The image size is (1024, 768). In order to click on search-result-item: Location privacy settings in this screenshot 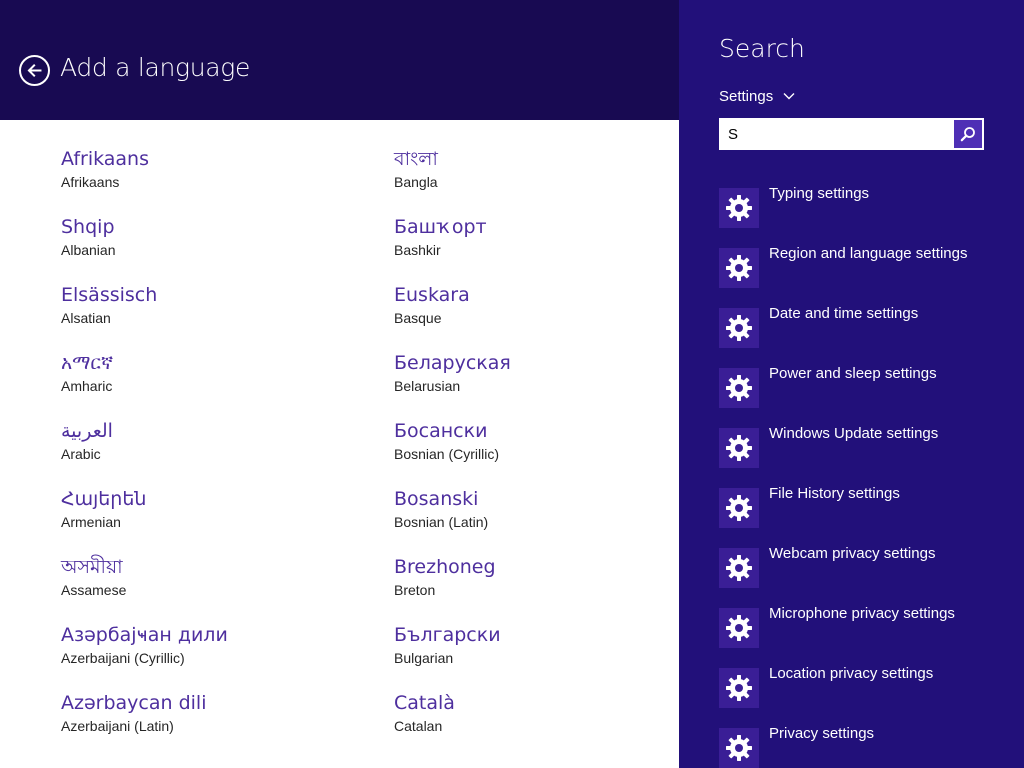, I will do `click(859, 686)`.